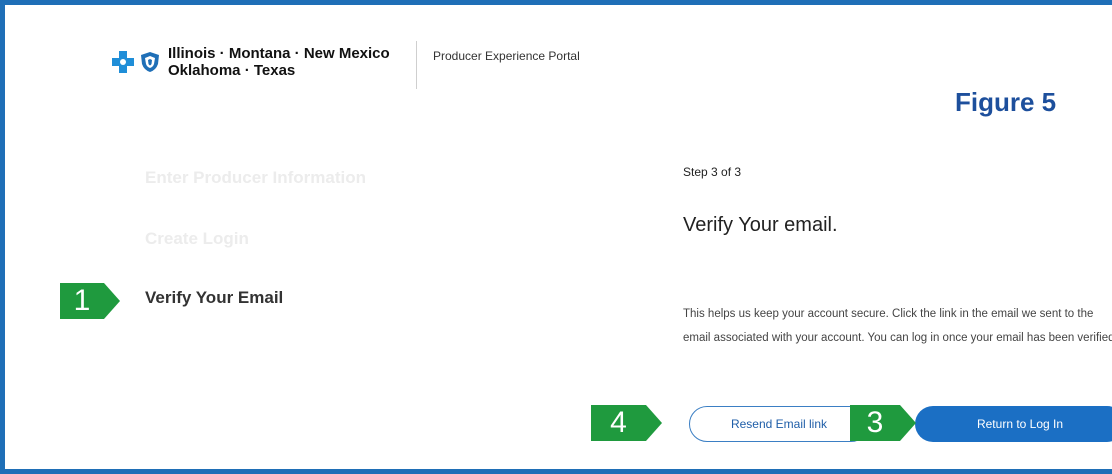 The image size is (1112, 474). What do you see at coordinates (256, 177) in the screenshot?
I see `step-enter-producer-information: Enter Producer Information` at bounding box center [256, 177].